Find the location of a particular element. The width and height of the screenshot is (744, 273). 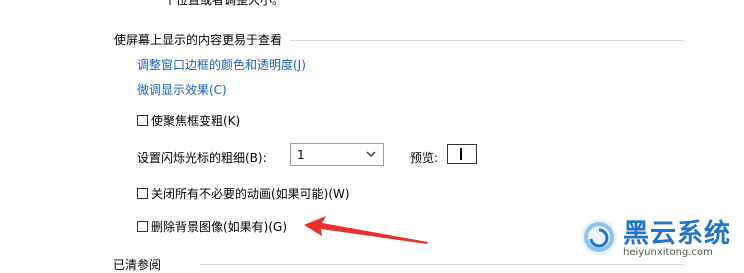

watermark-url: heiyunxitong.com is located at coordinates (668, 252).